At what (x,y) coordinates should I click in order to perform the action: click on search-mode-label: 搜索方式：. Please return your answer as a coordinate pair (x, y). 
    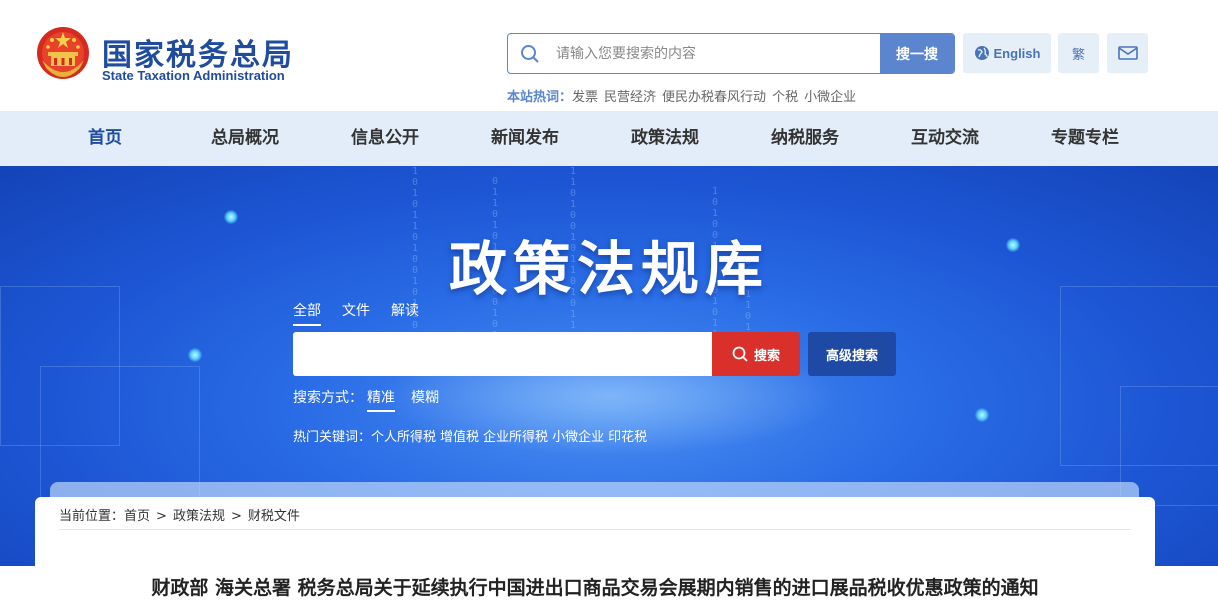
    Looking at the image, I should click on (328, 398).